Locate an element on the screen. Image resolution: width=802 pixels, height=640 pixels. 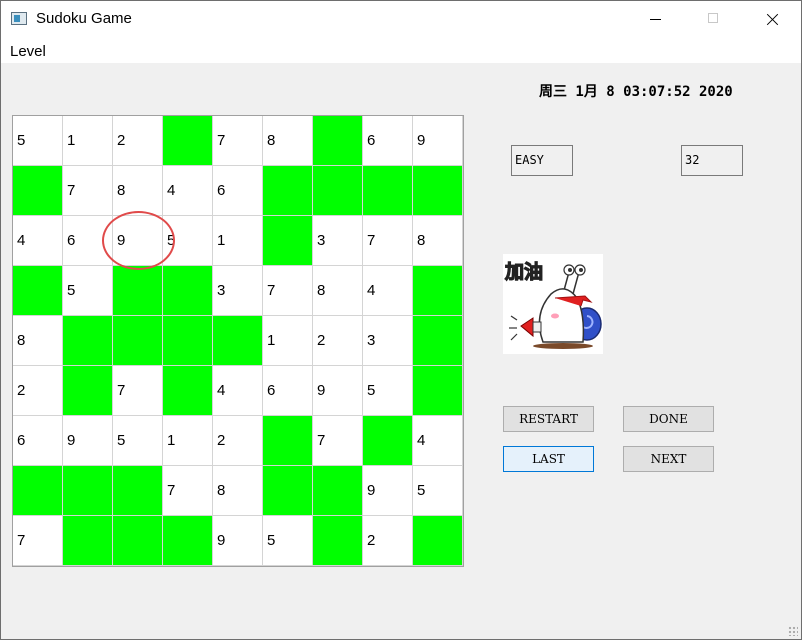
sudoku-cell-r4-c5: 3 is located at coordinates (238, 291).